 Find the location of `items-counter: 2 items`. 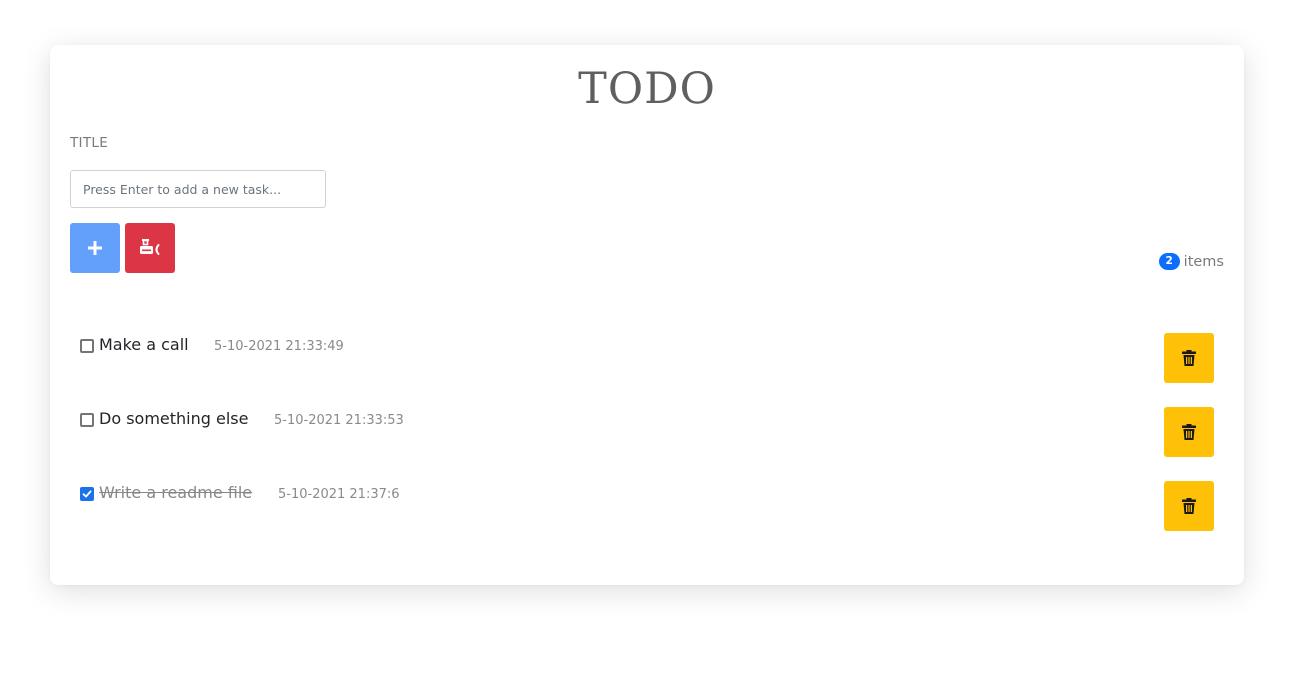

items-counter: 2 items is located at coordinates (1191, 261).